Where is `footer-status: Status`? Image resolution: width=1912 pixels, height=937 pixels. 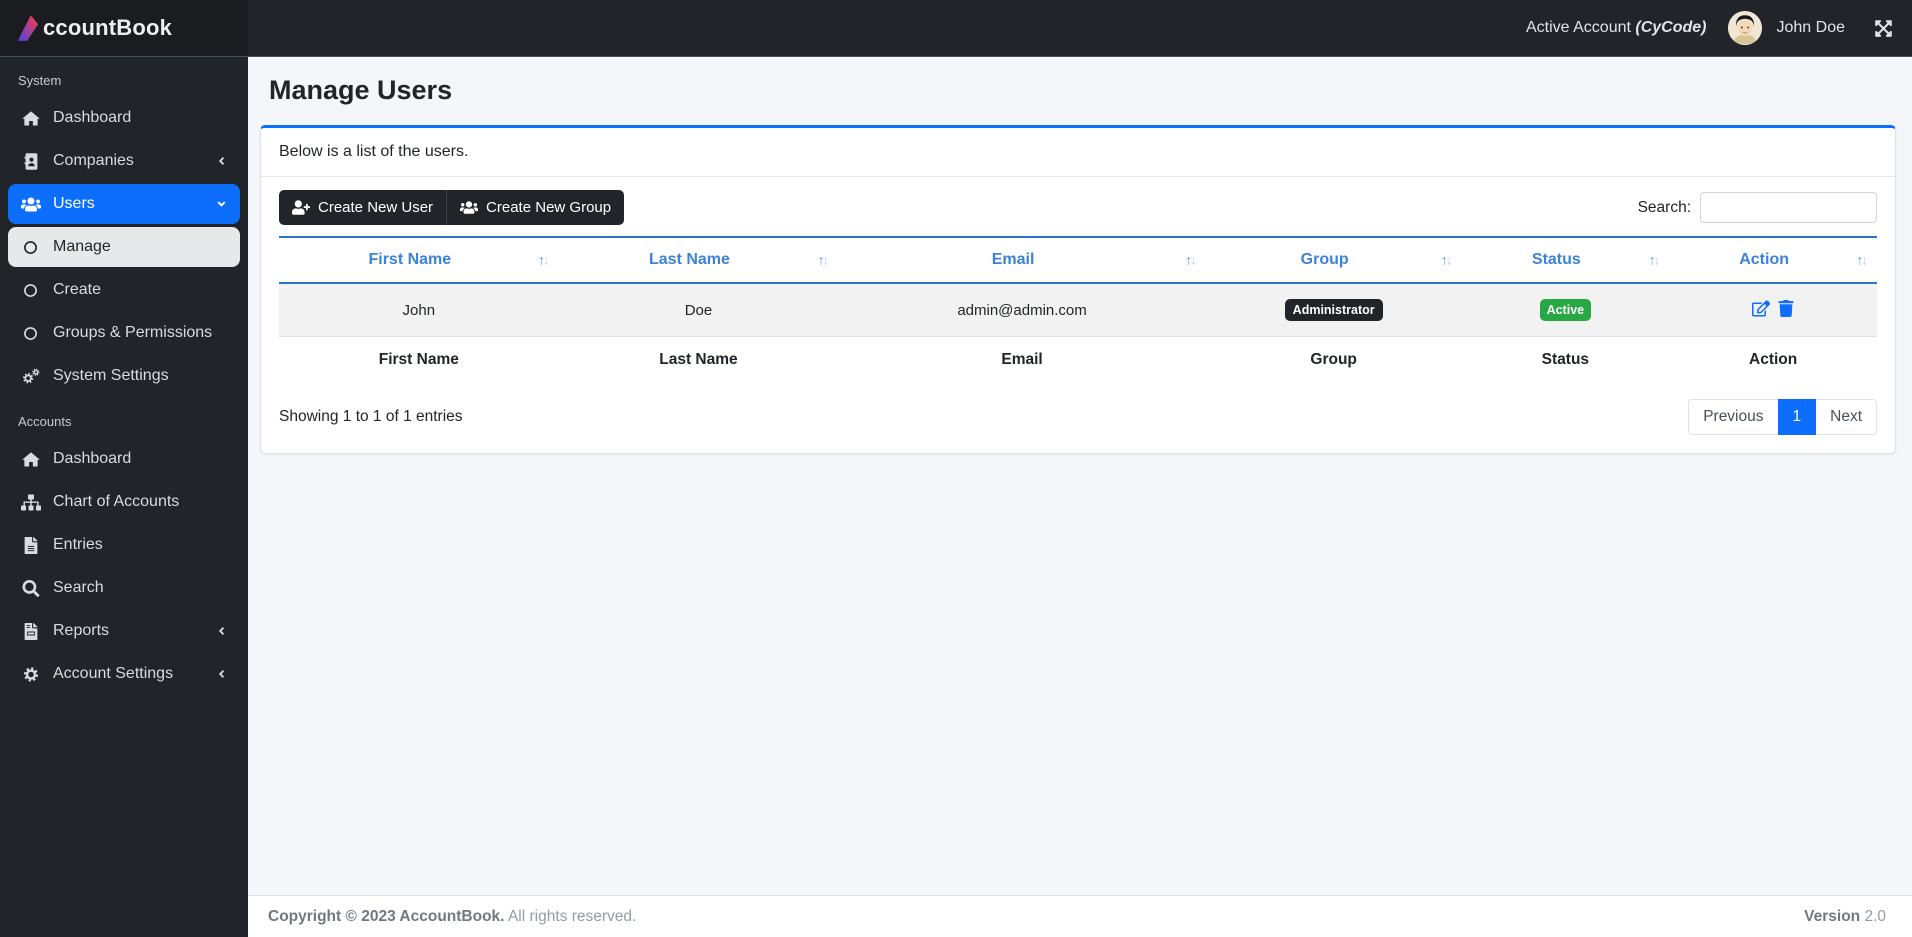
footer-status: Status is located at coordinates (1565, 359).